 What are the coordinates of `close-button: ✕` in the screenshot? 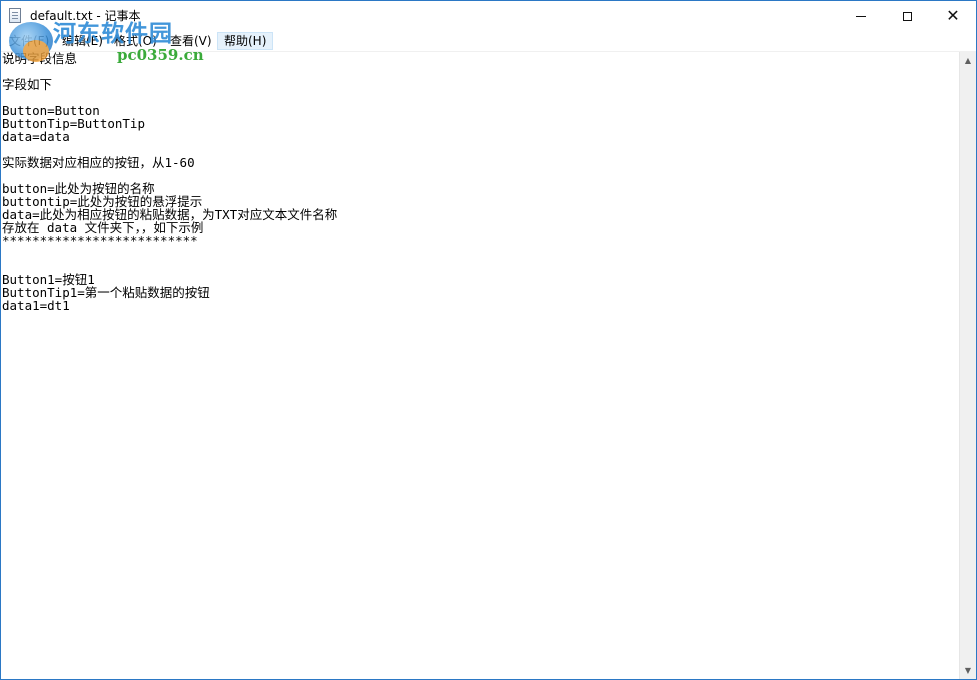 It's located at (953, 16).